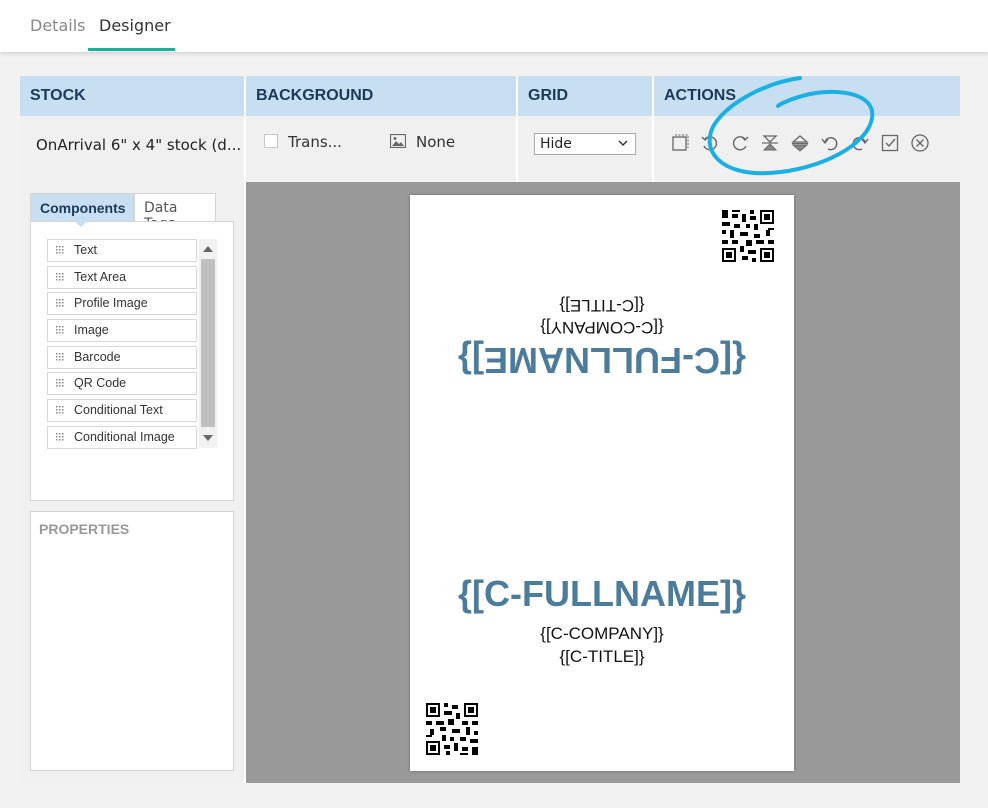 The width and height of the screenshot is (988, 808). I want to click on active-subtab-pointer, so click(81, 224).